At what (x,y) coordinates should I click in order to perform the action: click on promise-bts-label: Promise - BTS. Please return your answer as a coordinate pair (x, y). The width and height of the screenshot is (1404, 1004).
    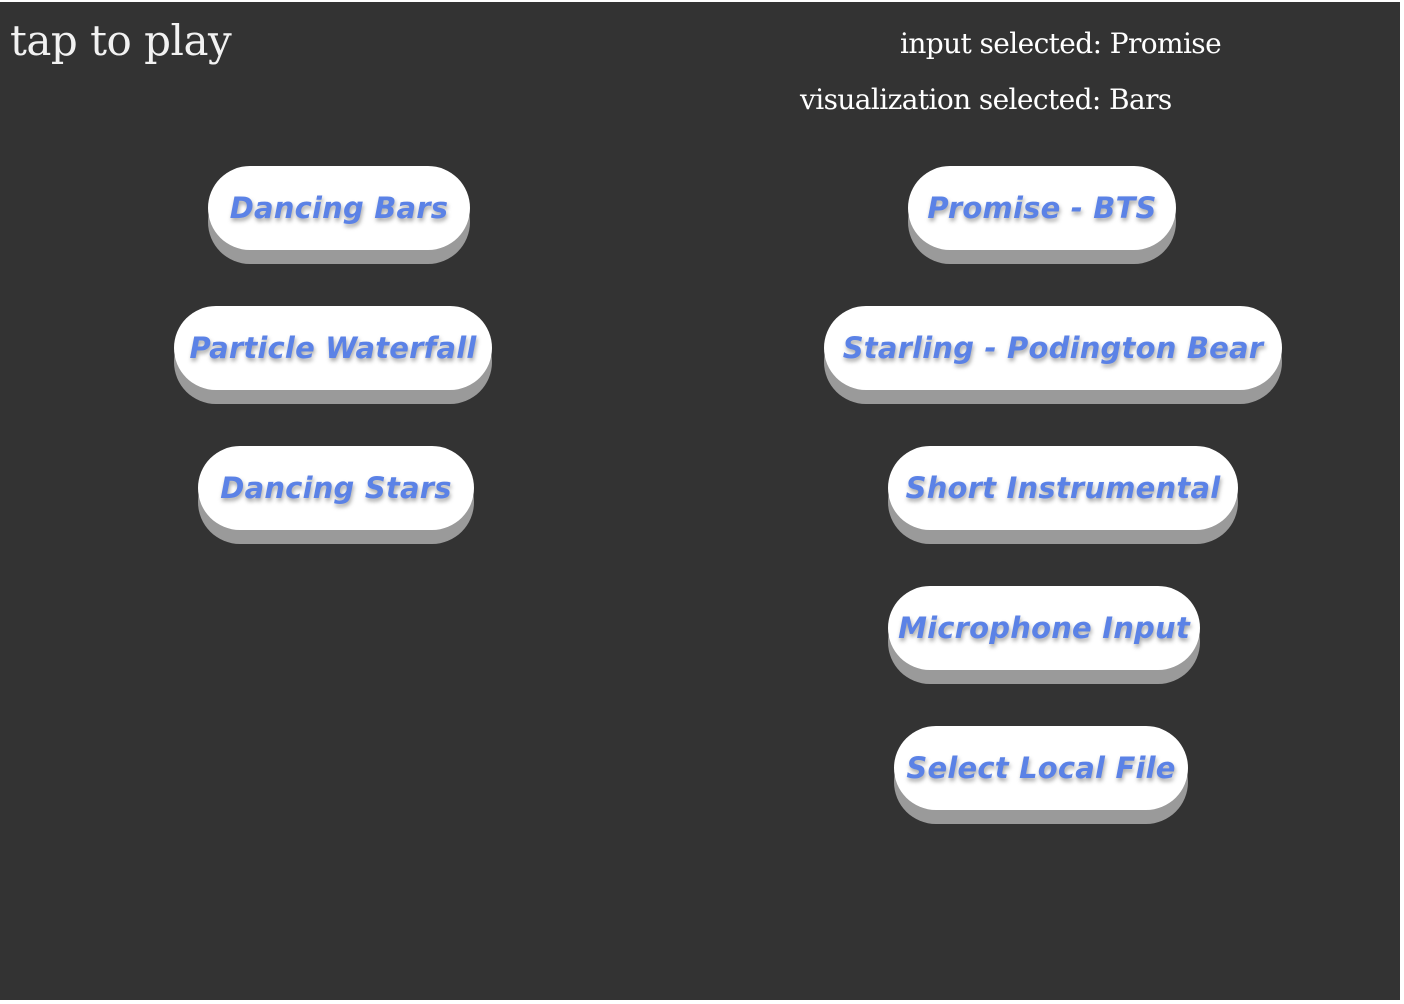
    Looking at the image, I should click on (1042, 208).